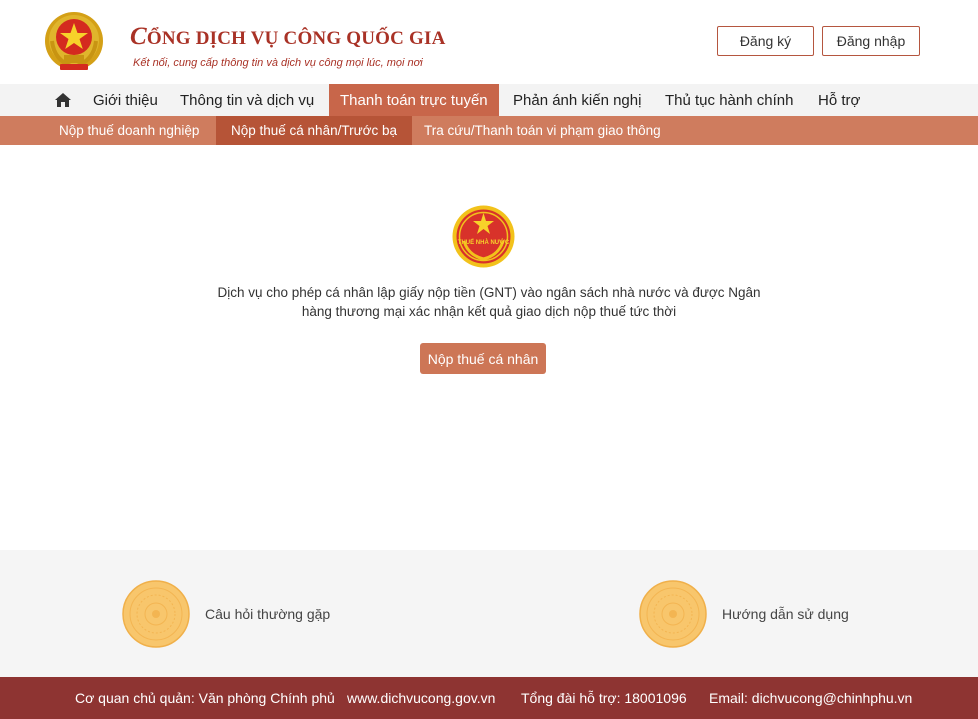 This screenshot has height=719, width=978. What do you see at coordinates (247, 100) in the screenshot?
I see `nav-item-info-services: Thông tin và dịch vụ` at bounding box center [247, 100].